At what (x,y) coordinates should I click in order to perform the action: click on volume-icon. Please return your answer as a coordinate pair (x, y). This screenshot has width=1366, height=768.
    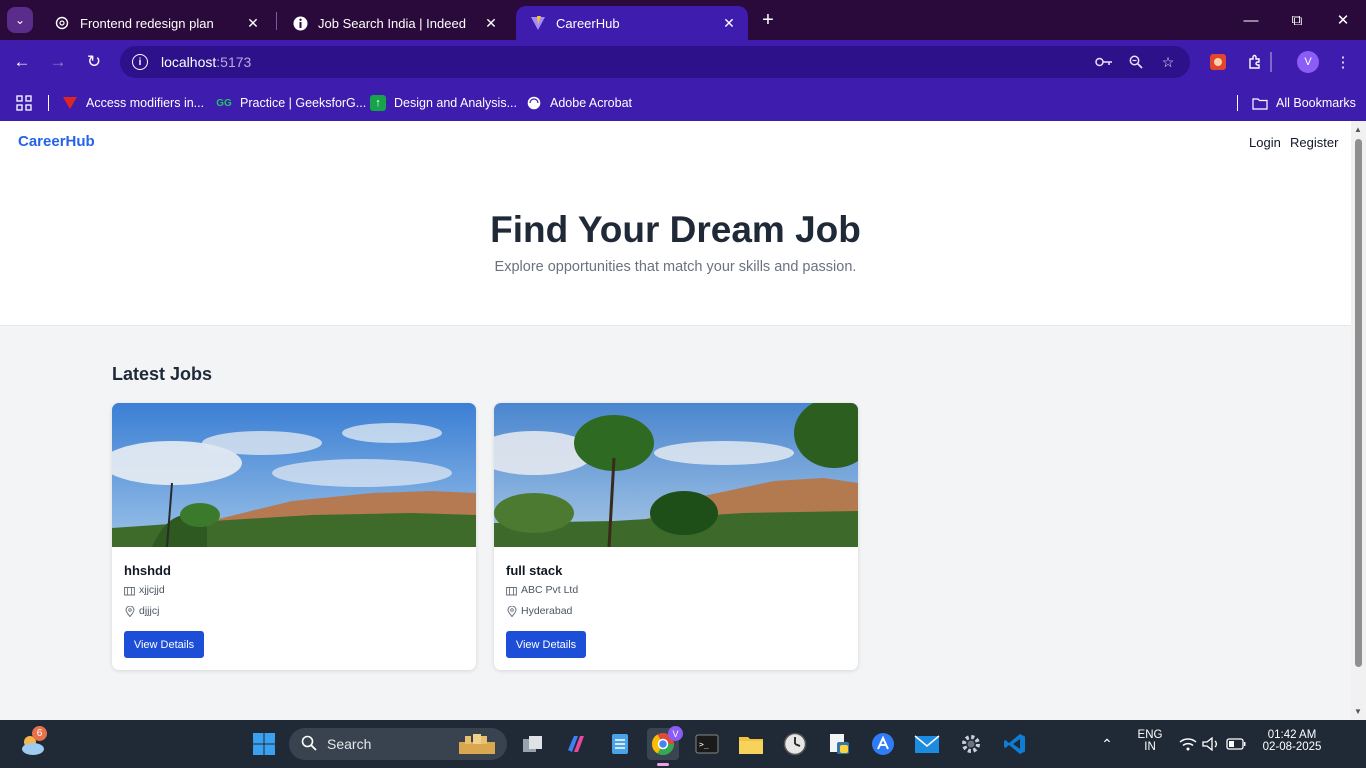
    Looking at the image, I should click on (1211, 744).